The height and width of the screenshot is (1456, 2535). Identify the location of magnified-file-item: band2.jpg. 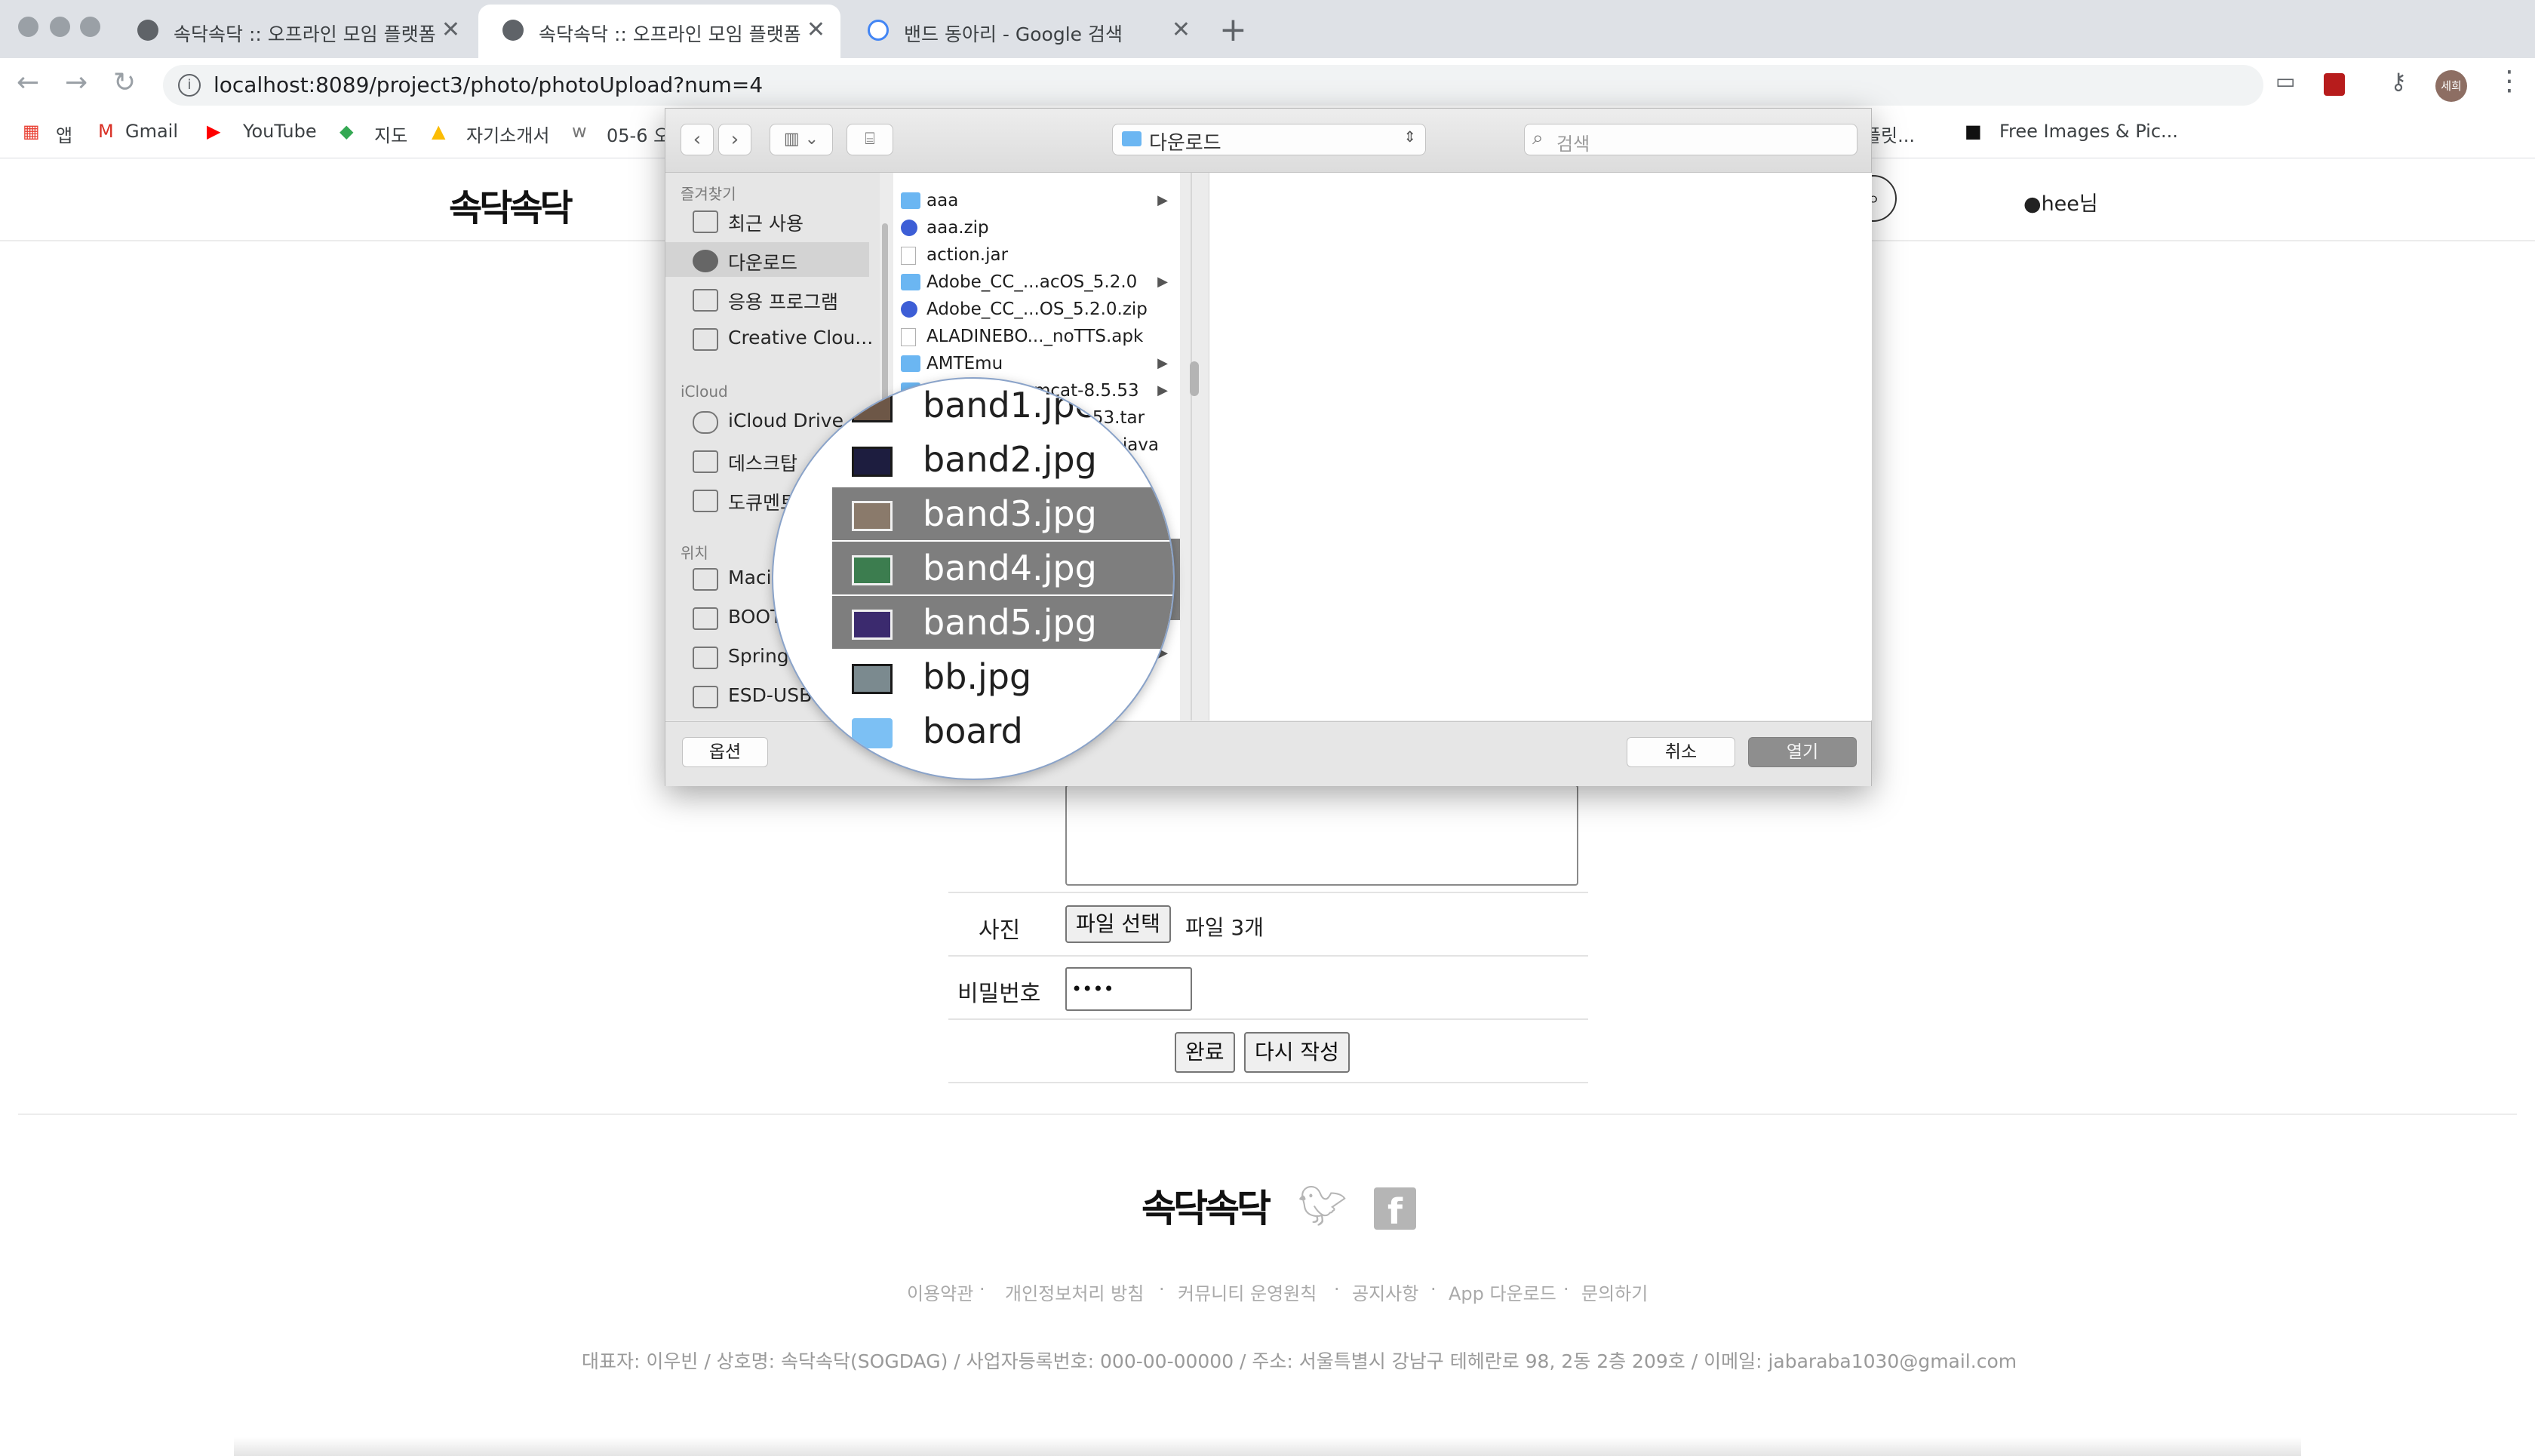
(1002, 459).